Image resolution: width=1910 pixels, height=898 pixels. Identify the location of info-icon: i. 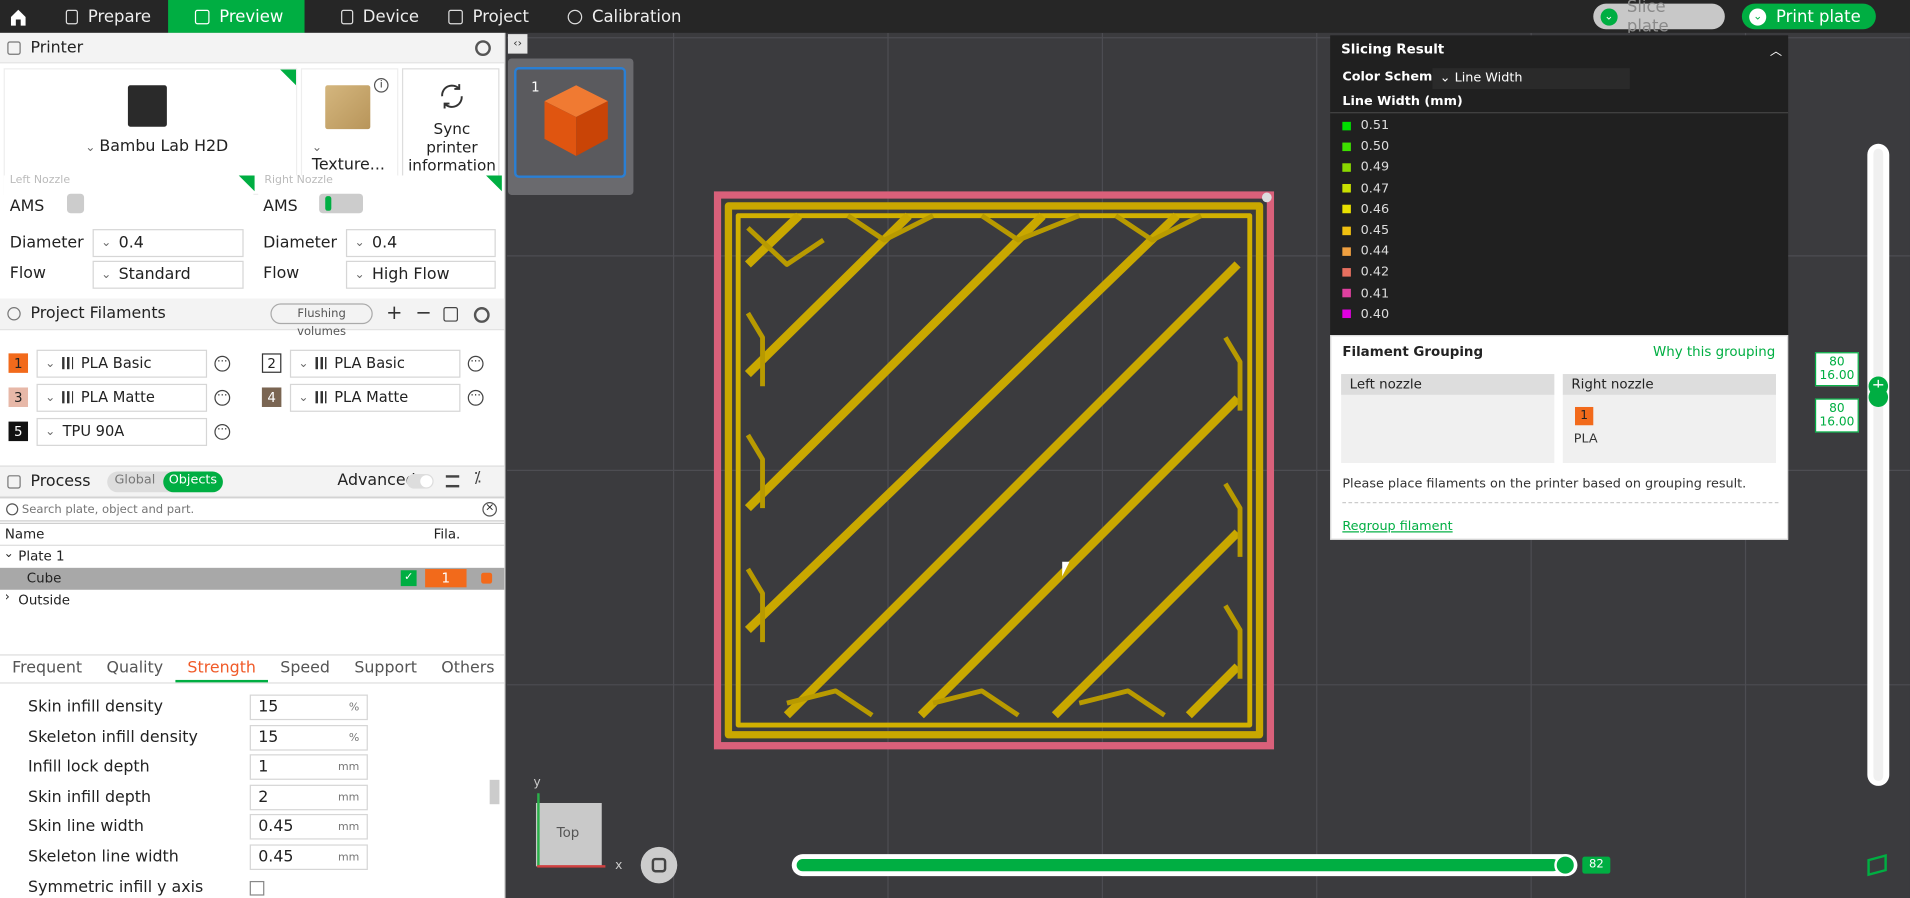
(381, 85).